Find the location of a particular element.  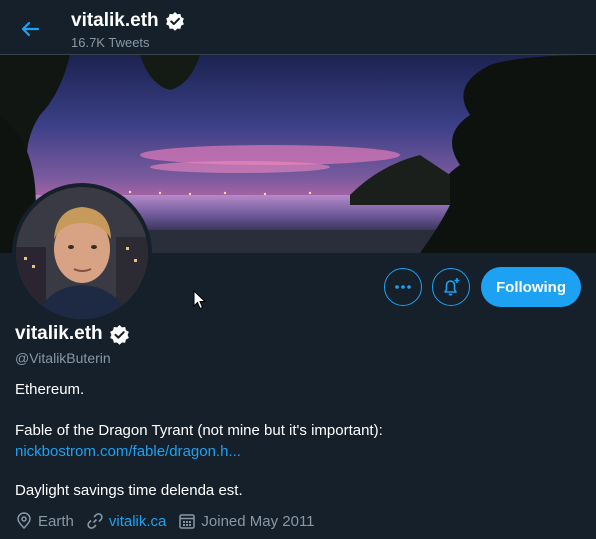

notification-bell-plus-icon is located at coordinates (452, 287).